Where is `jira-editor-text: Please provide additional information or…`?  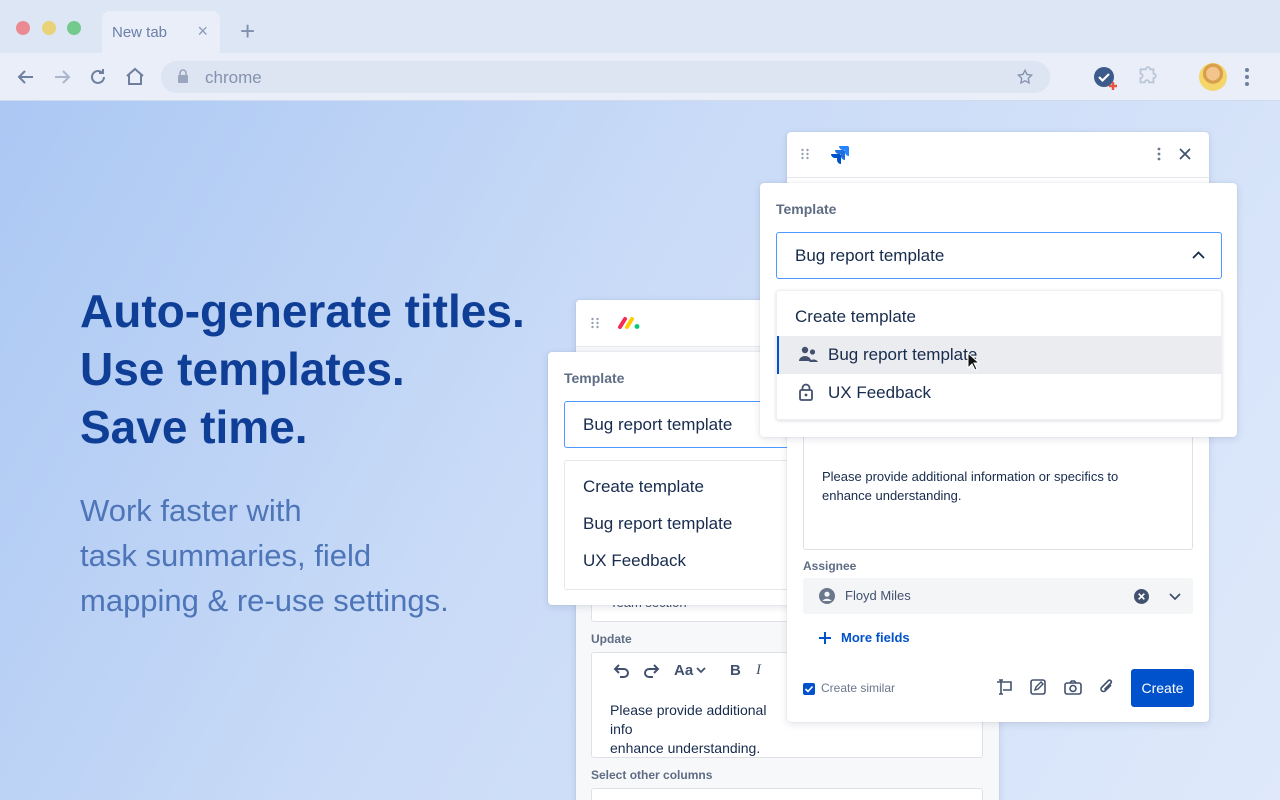
jira-editor-text: Please provide additional information or… is located at coordinates (970, 486).